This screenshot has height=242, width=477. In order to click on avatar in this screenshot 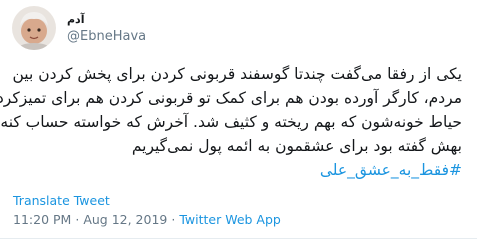, I will do `click(34, 28)`.